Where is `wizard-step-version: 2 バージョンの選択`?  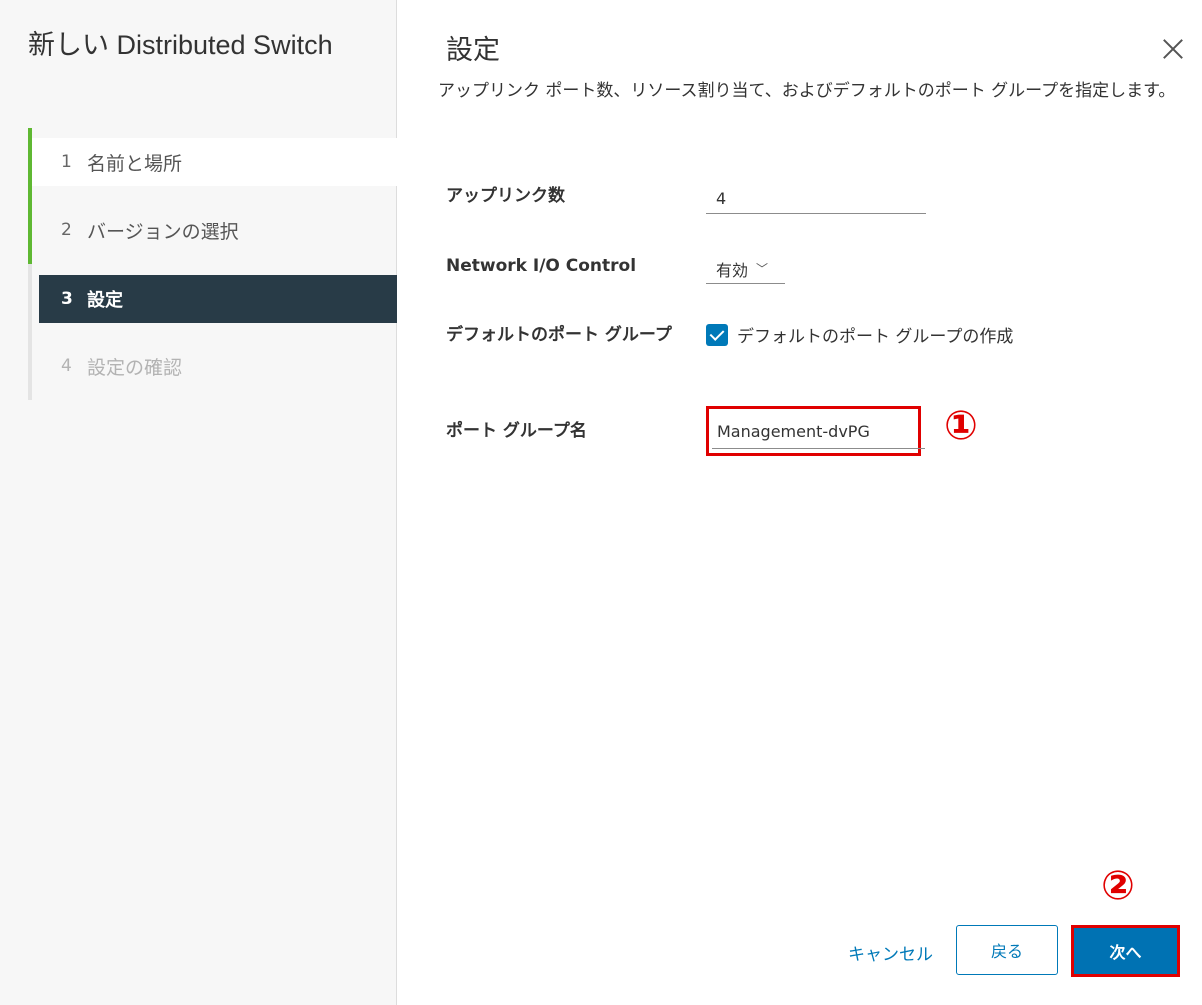
wizard-step-version: 2 バージョンの選択 is located at coordinates (212, 230).